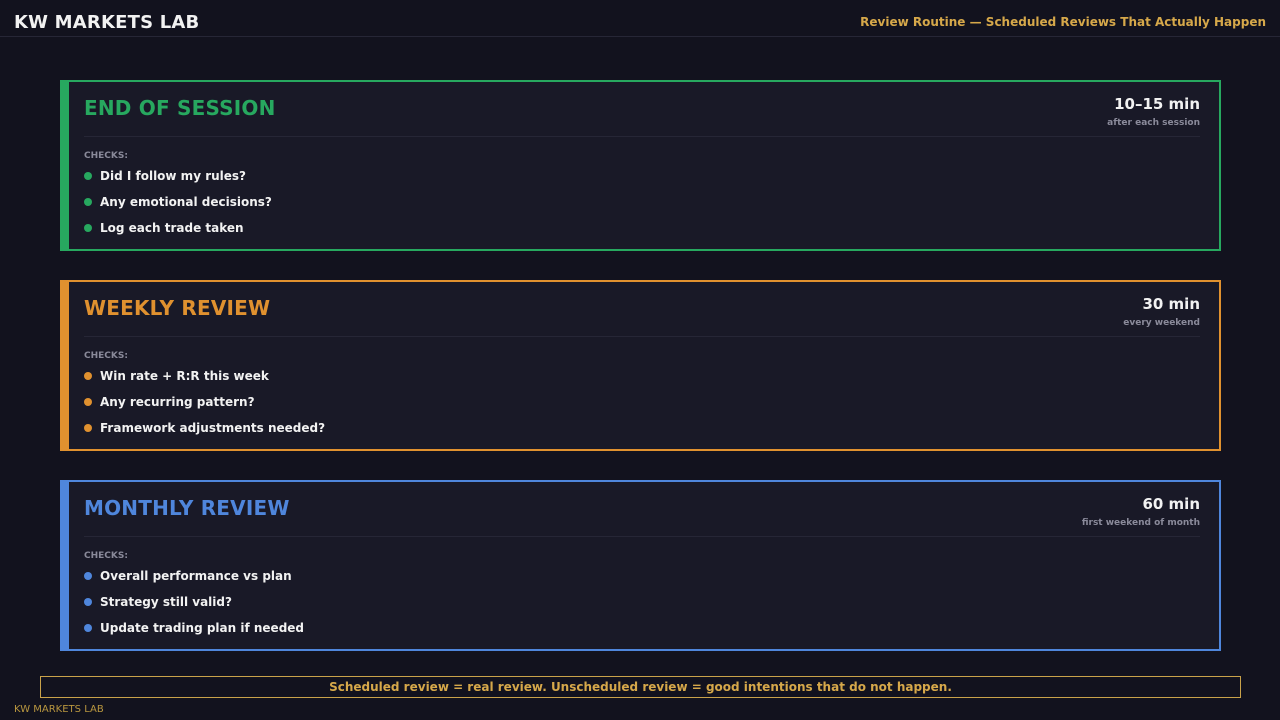 The width and height of the screenshot is (1280, 720). What do you see at coordinates (1153, 123) in the screenshot?
I see `card-frequency: after each session` at bounding box center [1153, 123].